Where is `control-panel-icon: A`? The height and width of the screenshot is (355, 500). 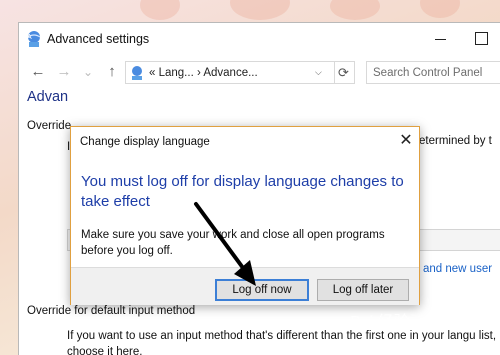 control-panel-icon: A is located at coordinates (34, 39).